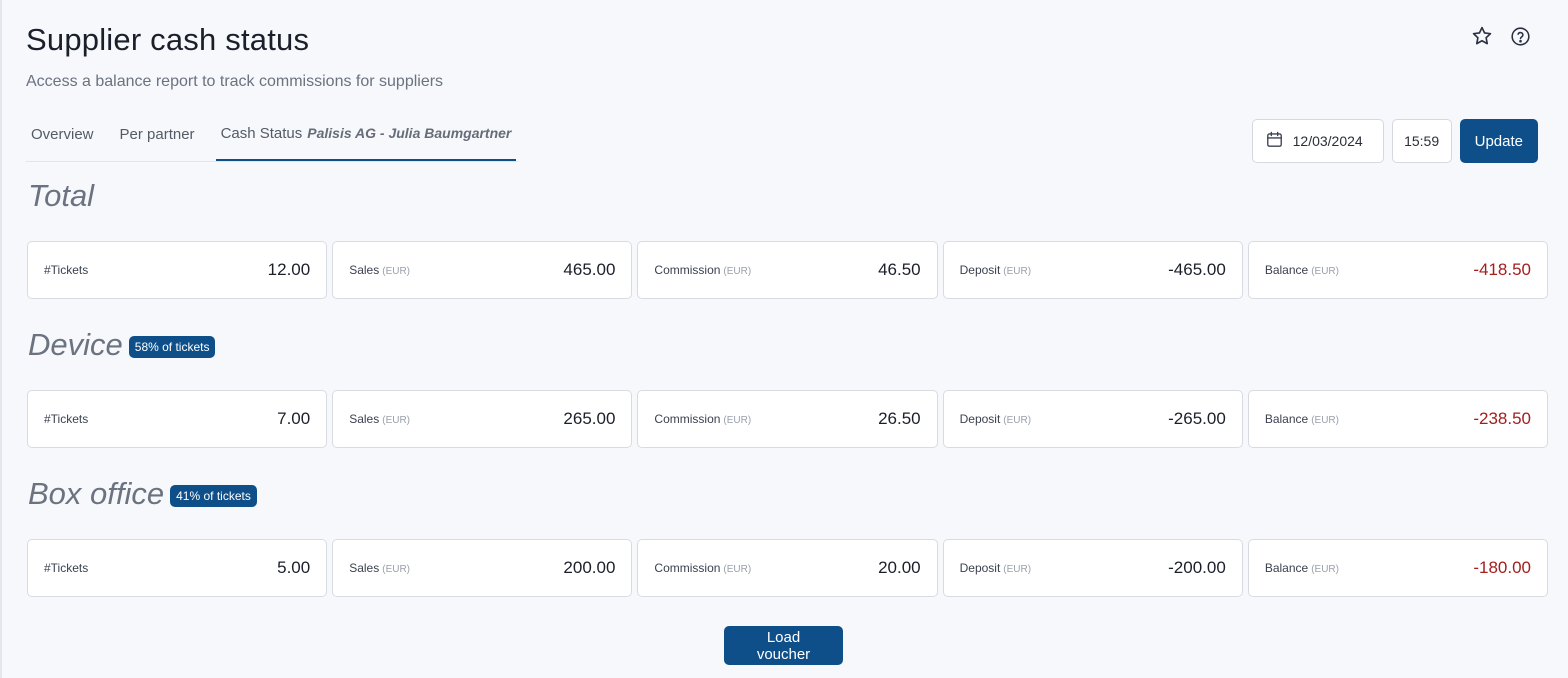 The height and width of the screenshot is (678, 1568). What do you see at coordinates (899, 418) in the screenshot?
I see `card-value: 26.50` at bounding box center [899, 418].